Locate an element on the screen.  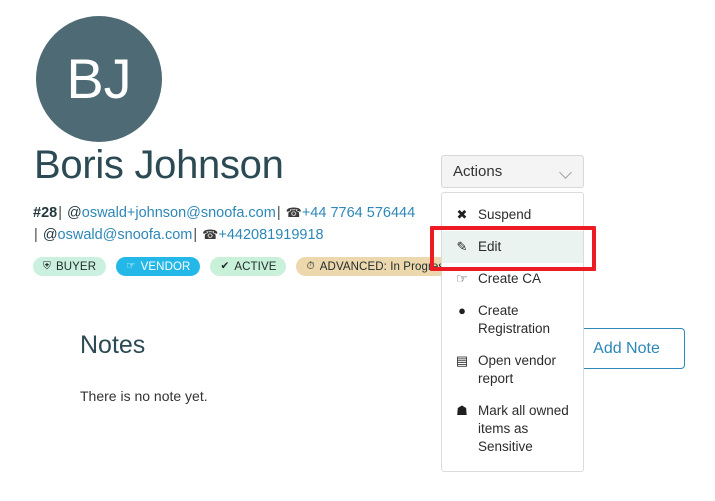
actions-dropdown-toggle: Actions is located at coordinates (512, 171).